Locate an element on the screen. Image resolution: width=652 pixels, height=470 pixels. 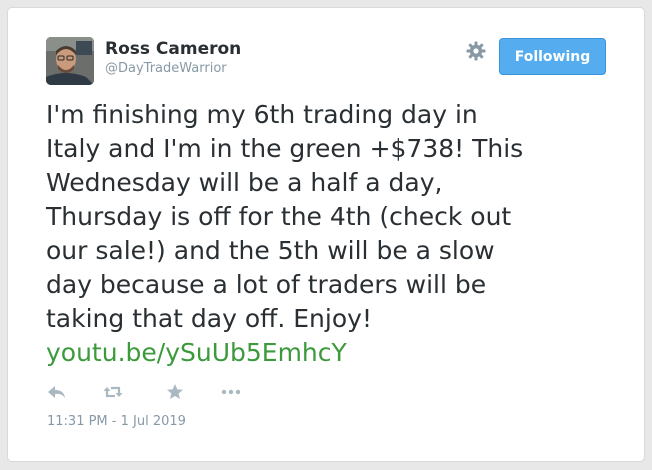
tweet-text-line: Italy and I'm in the green +$738! This is located at coordinates (285, 148).